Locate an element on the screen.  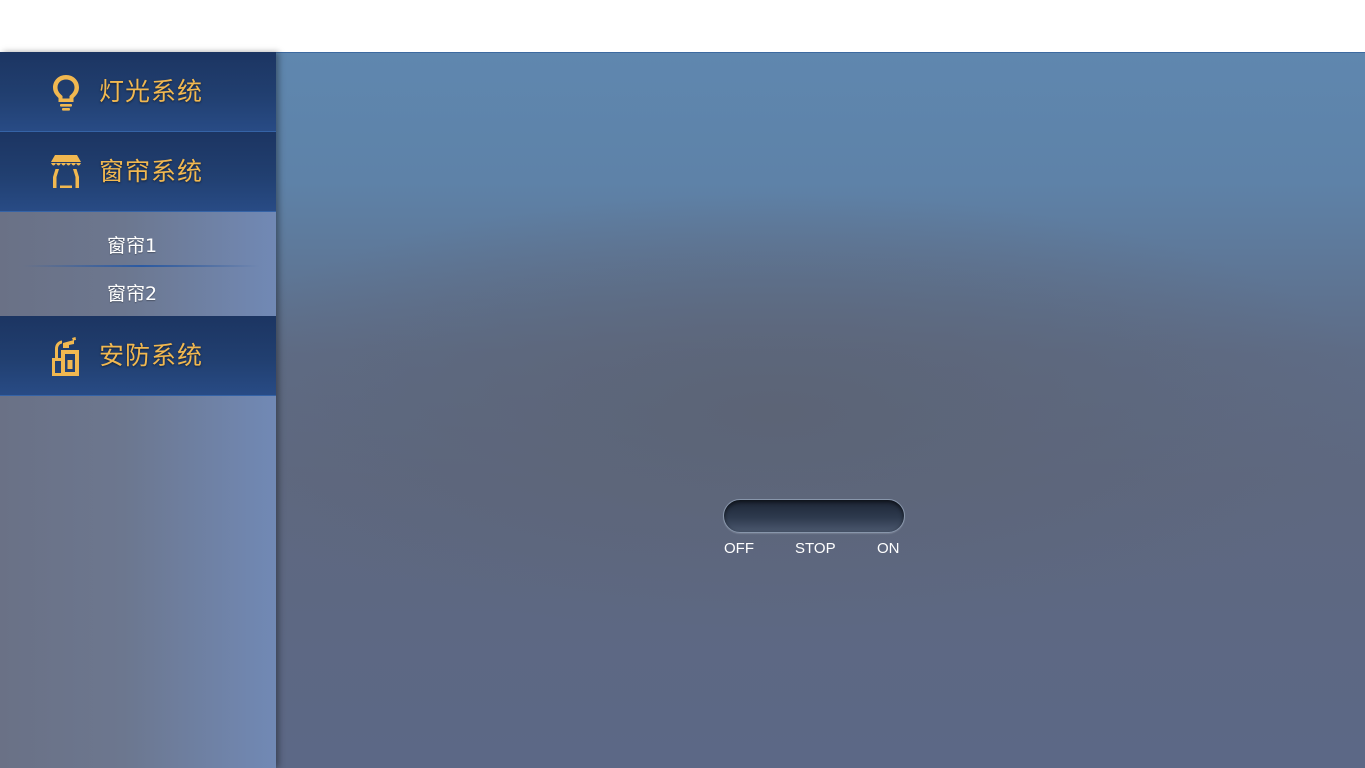
menu-curtain-system: 窗帘系统 is located at coordinates (138, 172).